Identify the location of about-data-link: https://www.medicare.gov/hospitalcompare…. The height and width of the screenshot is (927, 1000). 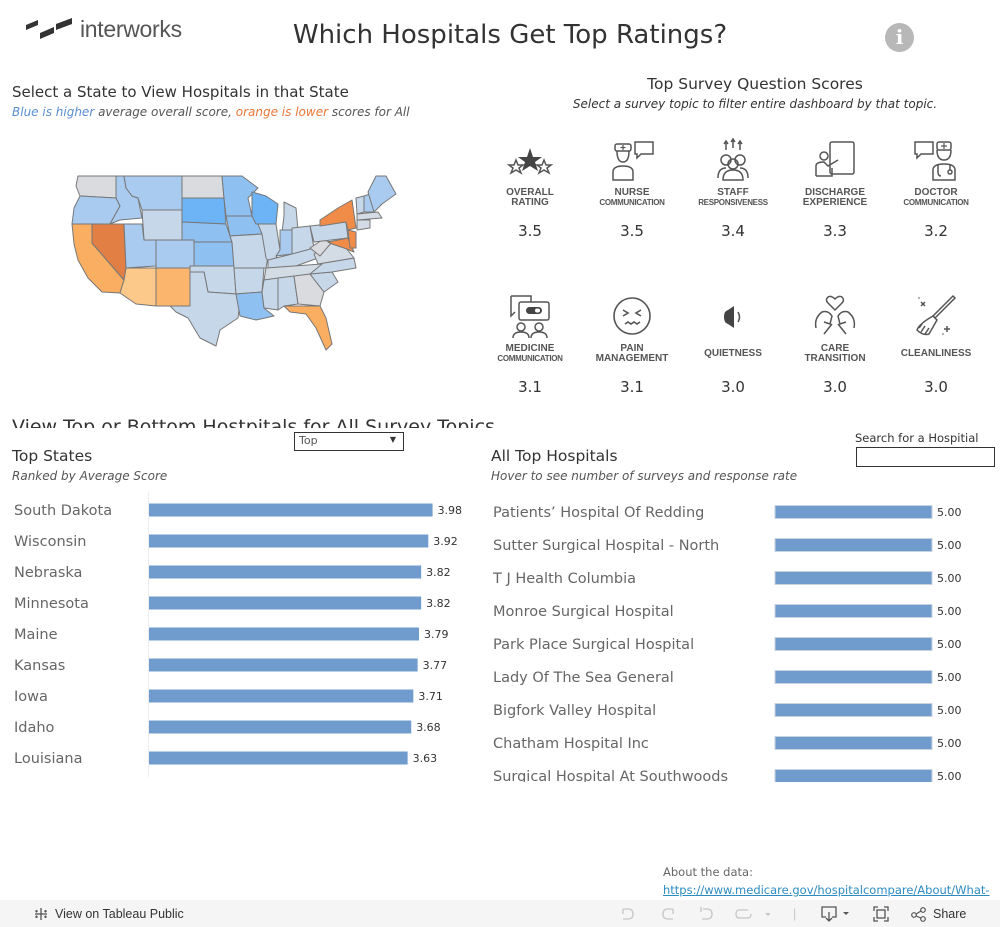
(826, 890).